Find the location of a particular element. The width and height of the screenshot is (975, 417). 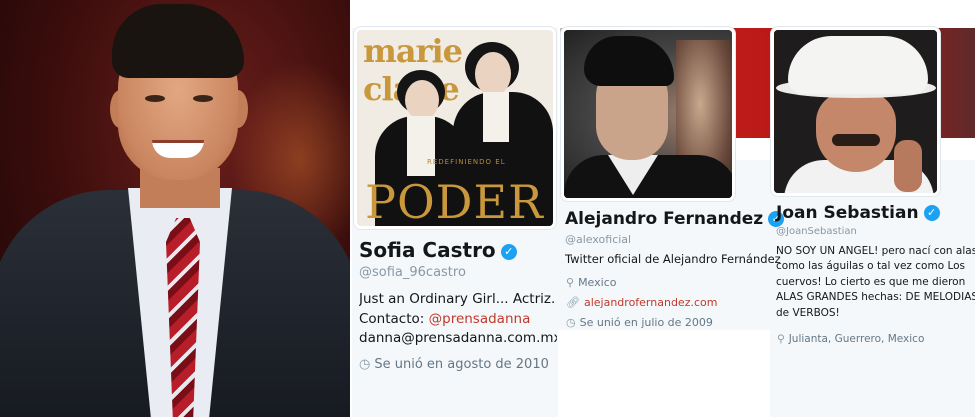

bio-line: como las águilas o tal vez como Los is located at coordinates (871, 266).